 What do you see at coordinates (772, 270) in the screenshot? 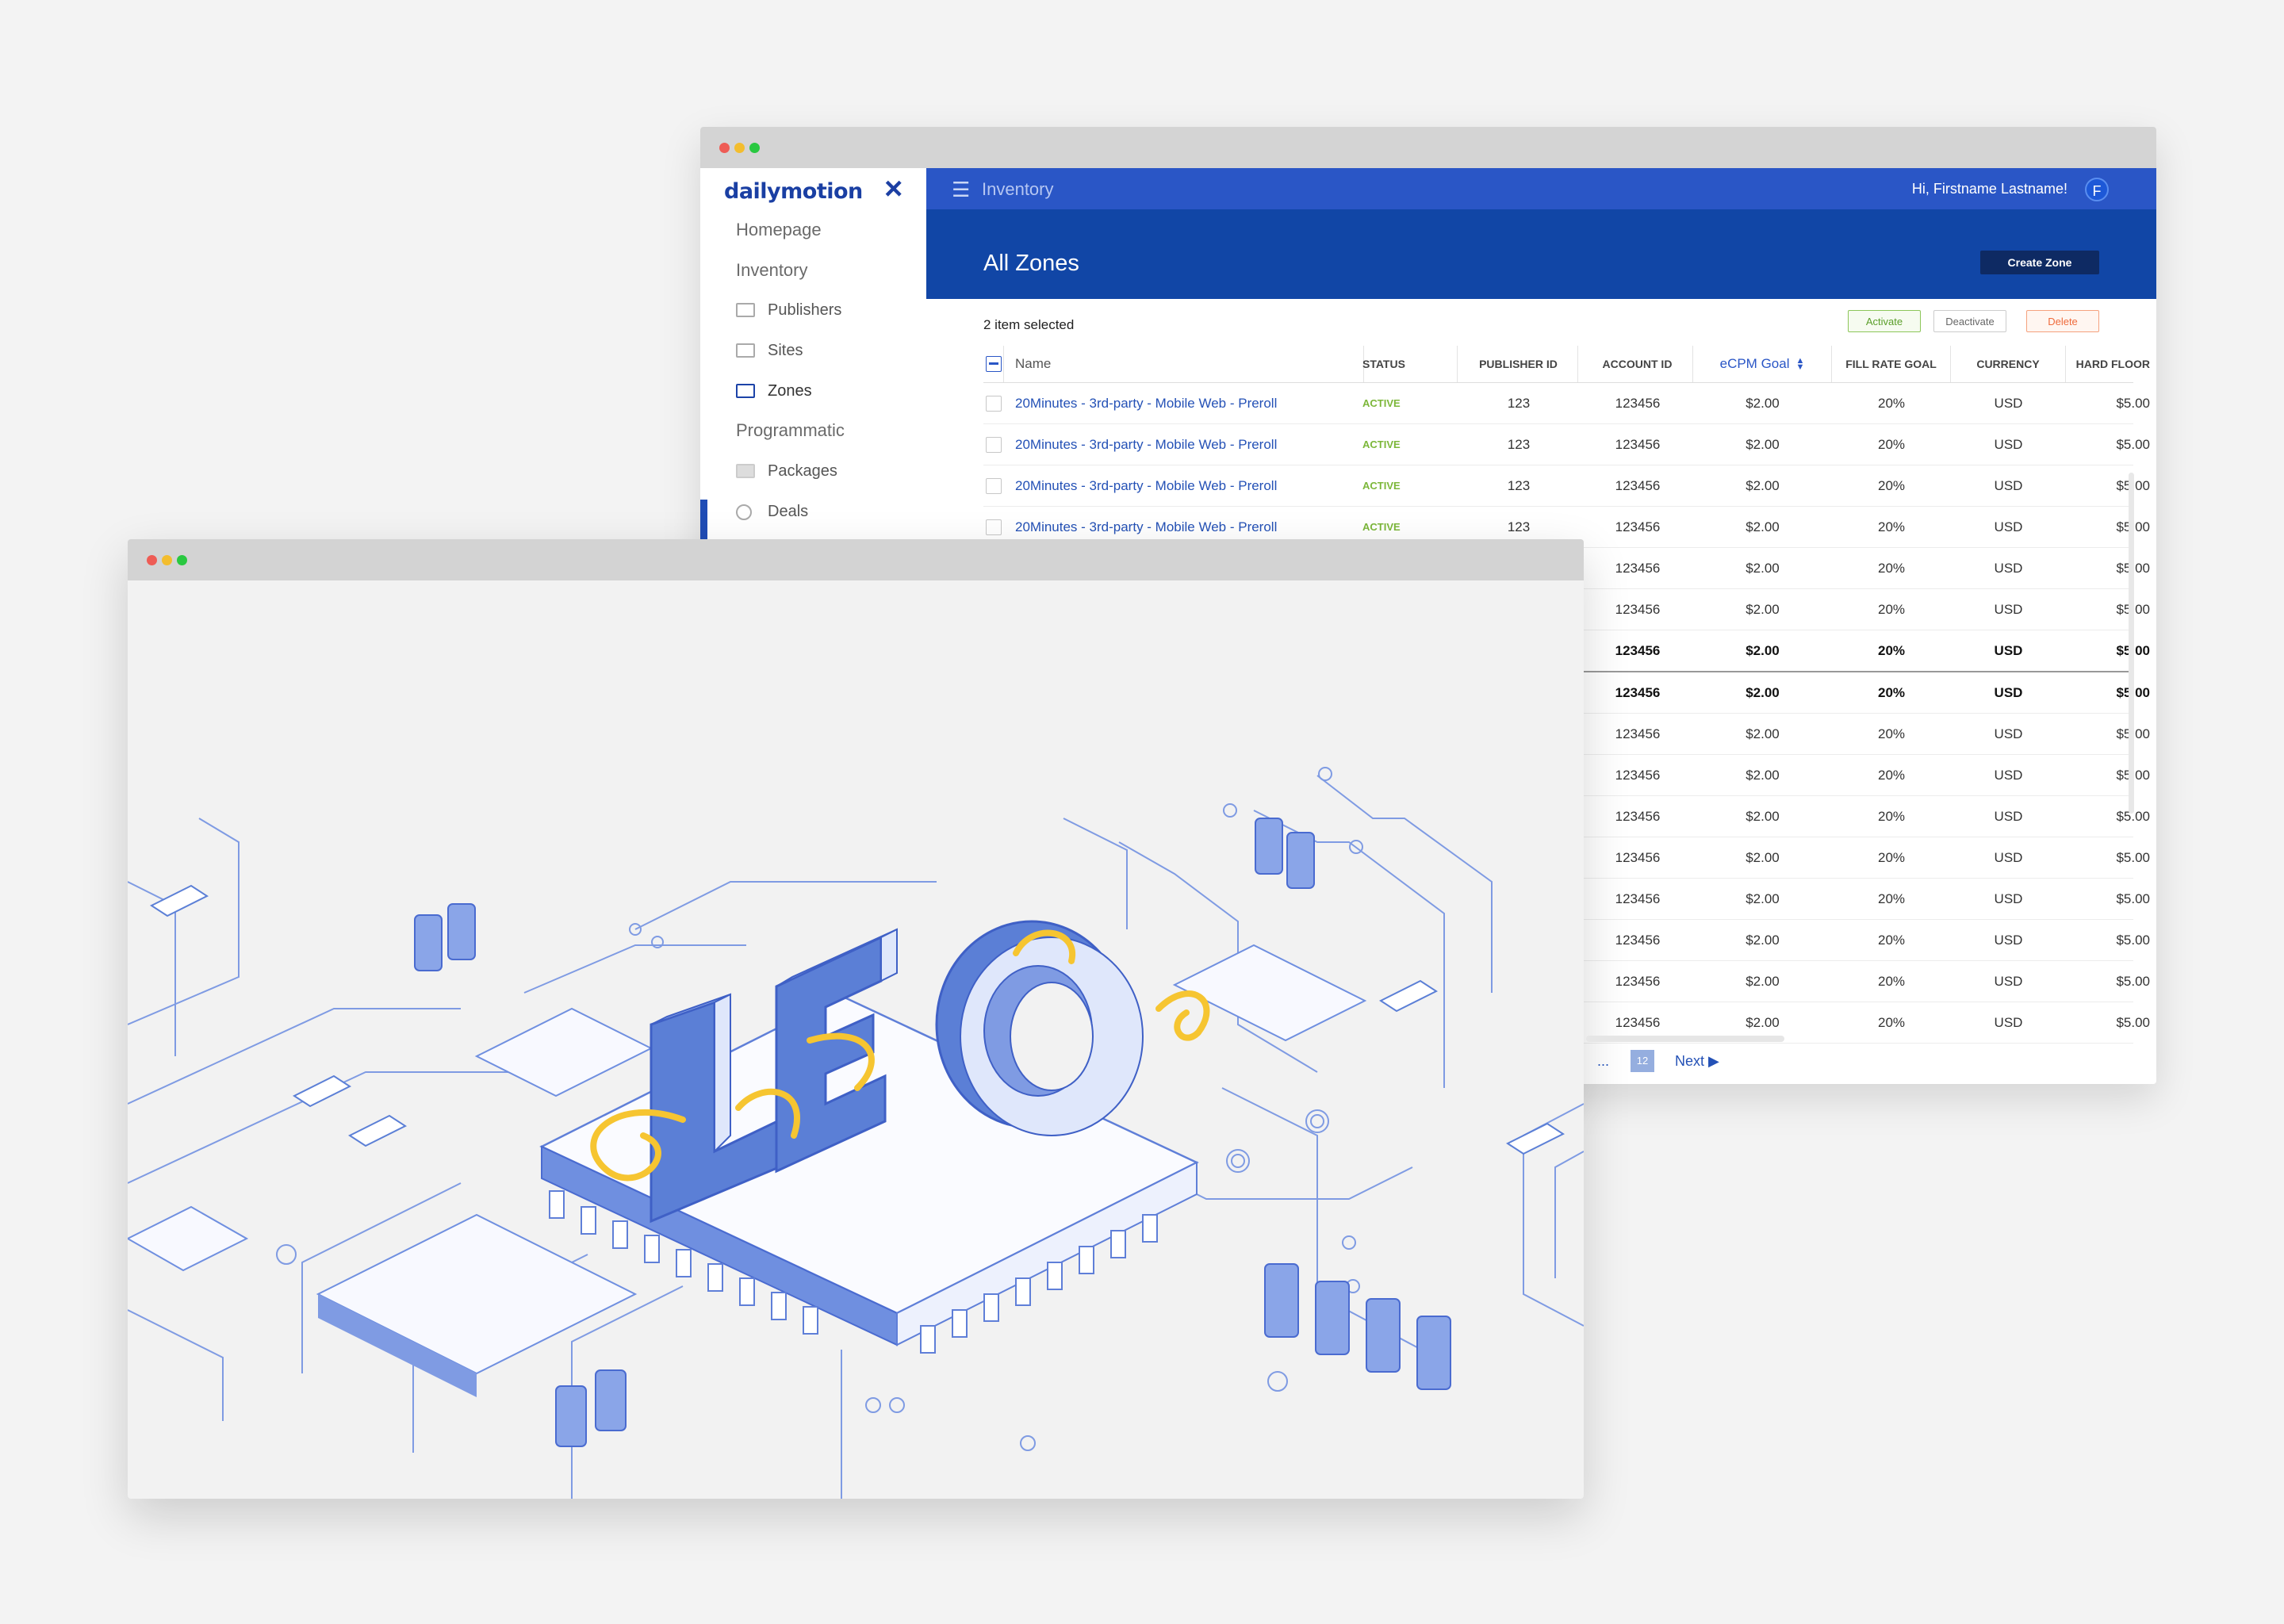
I see `sidebar-section-inventory: Inventory` at bounding box center [772, 270].